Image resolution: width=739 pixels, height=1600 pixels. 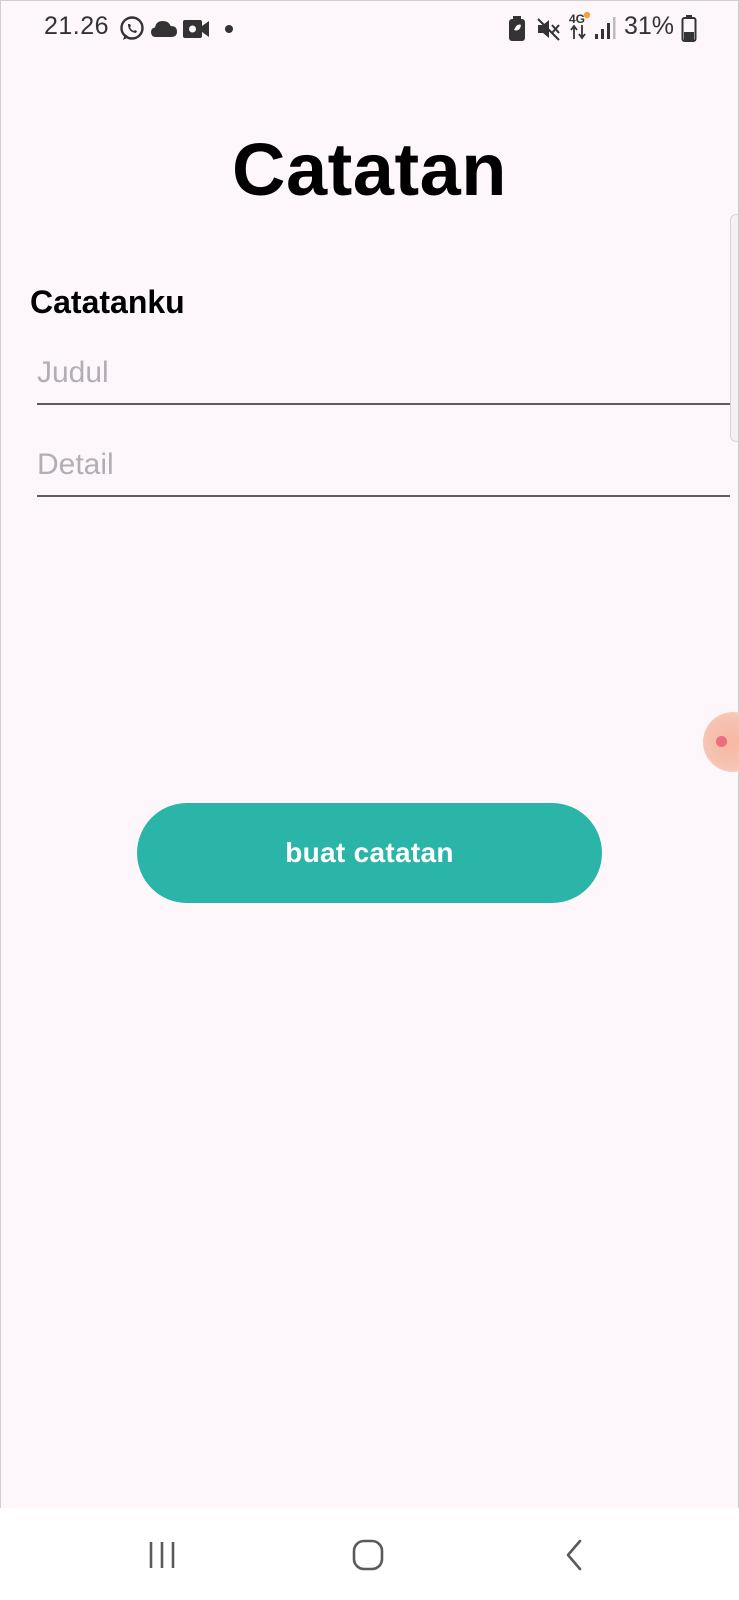 What do you see at coordinates (107, 302) in the screenshot?
I see `section-label: Catatanku` at bounding box center [107, 302].